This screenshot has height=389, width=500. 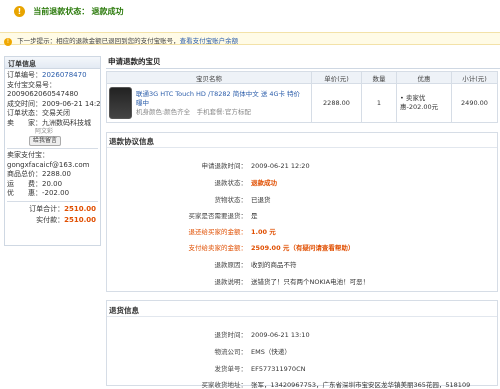 I want to click on col-subtotal: 小计(元), so click(x=474, y=77).